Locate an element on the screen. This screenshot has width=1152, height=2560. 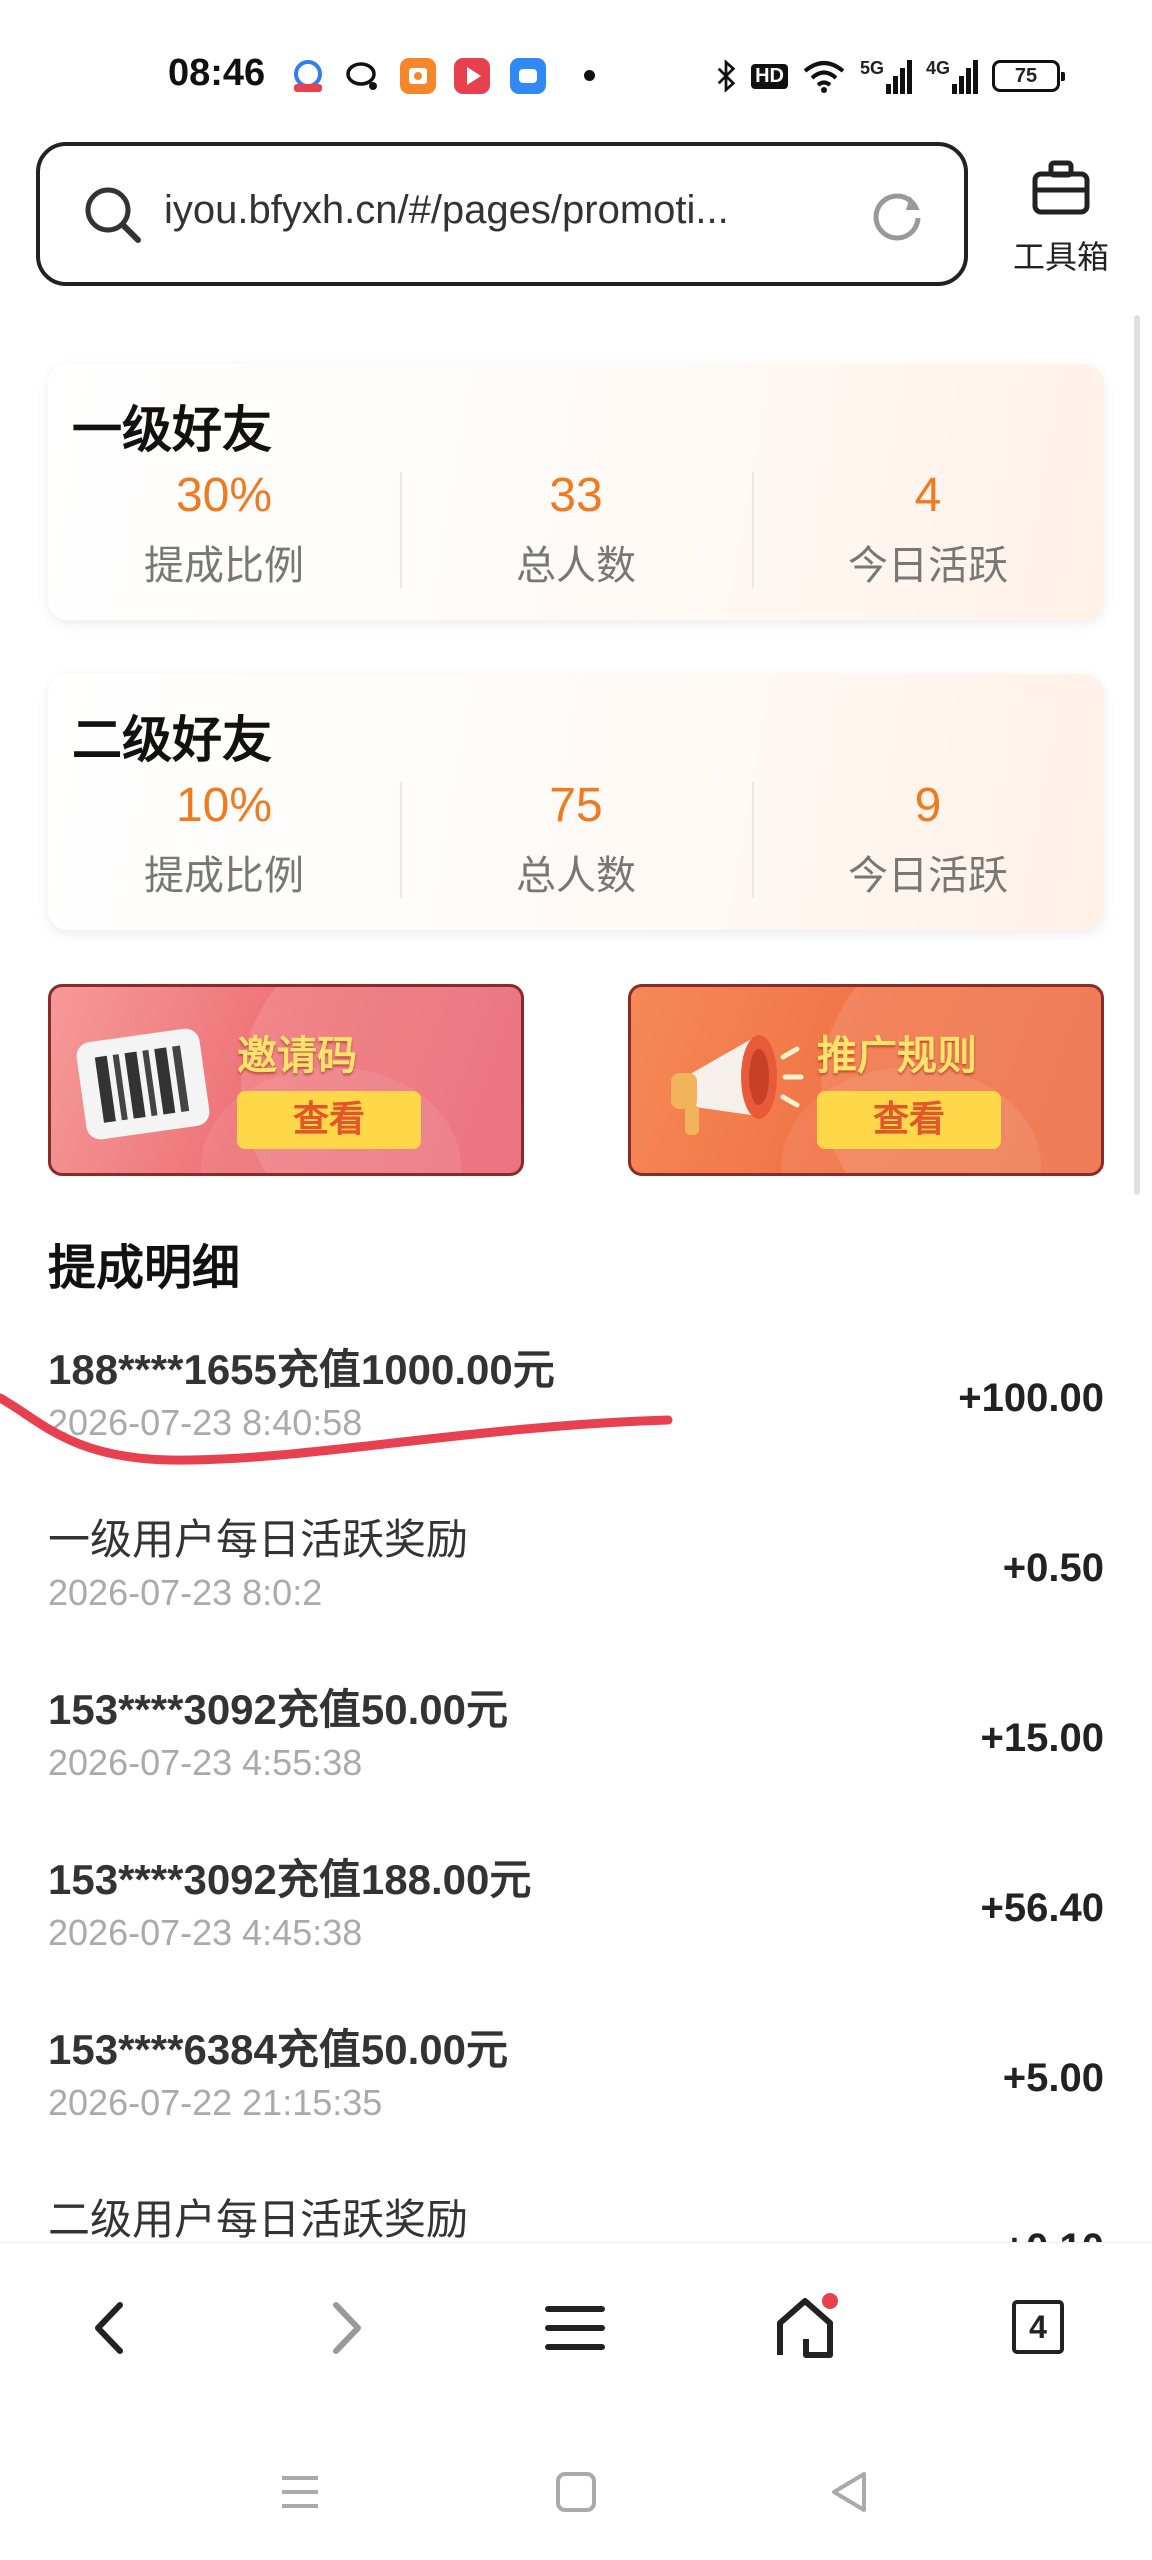
stat-value: 10% is located at coordinates (224, 805).